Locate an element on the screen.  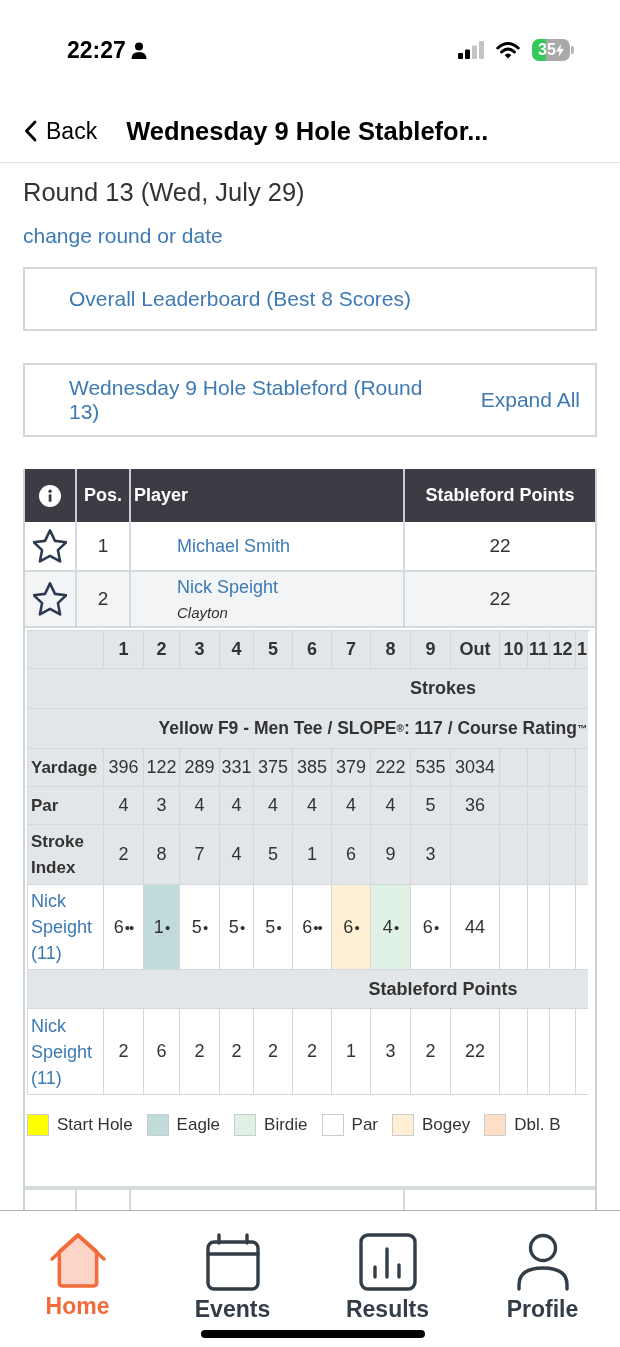
hole-number: 5 is located at coordinates (273, 650).